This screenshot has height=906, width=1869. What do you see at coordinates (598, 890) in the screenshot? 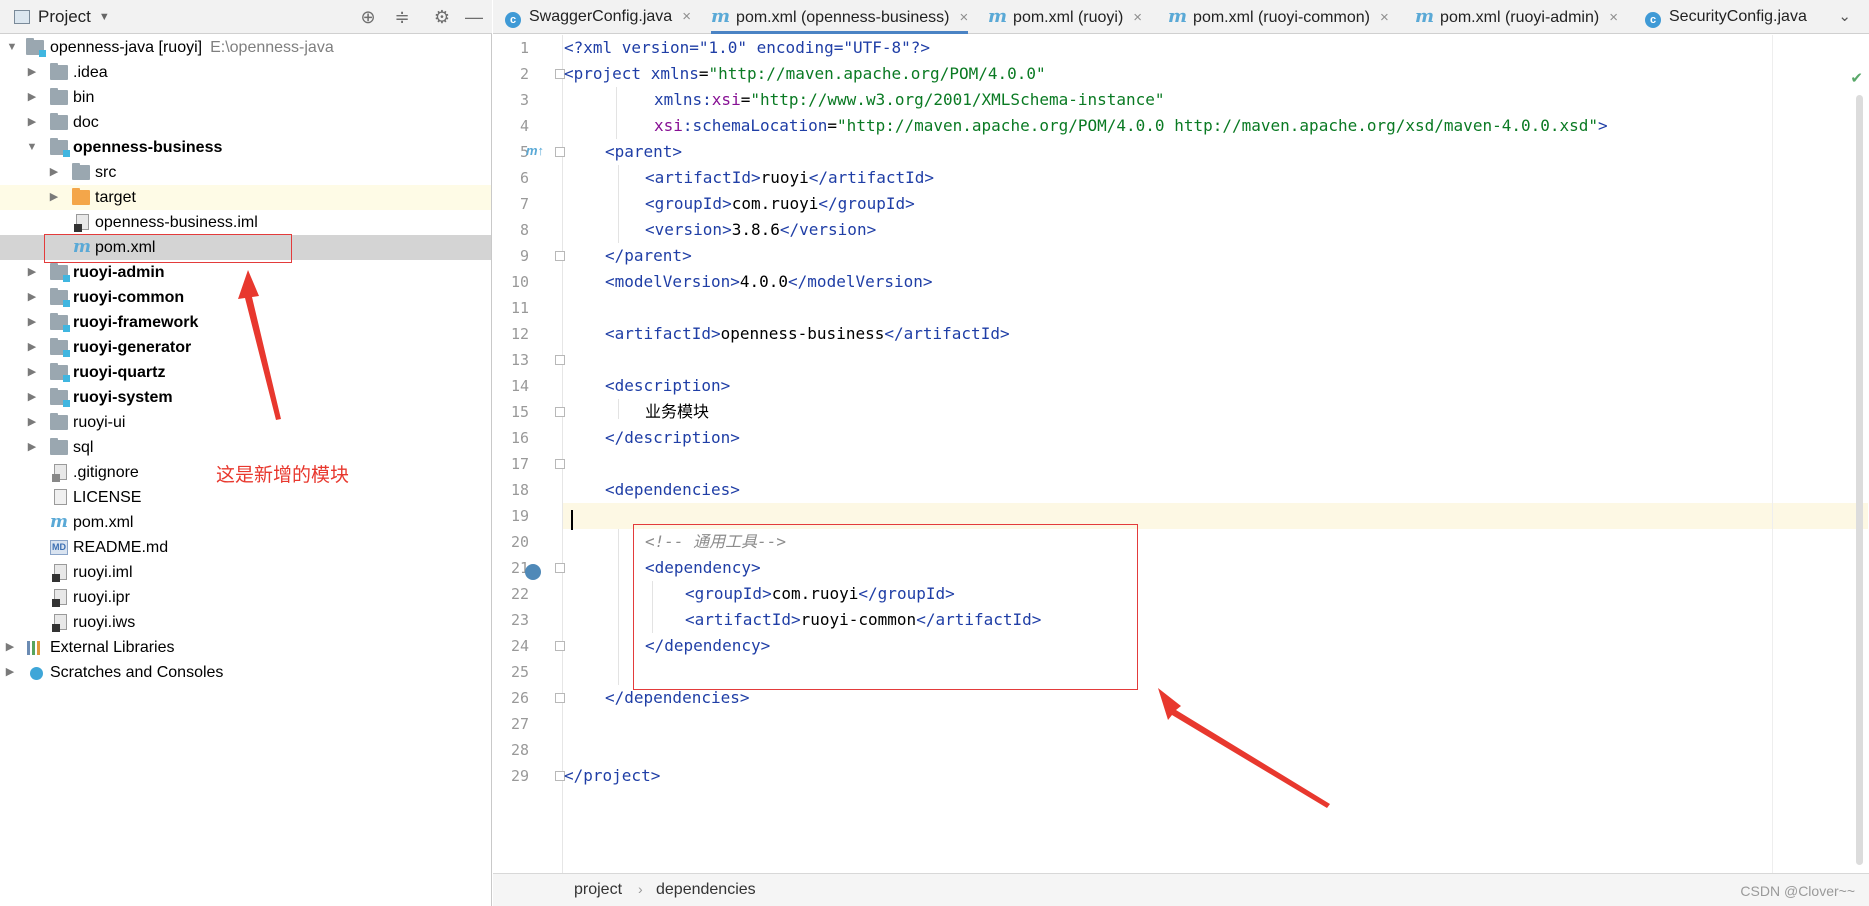
I see `breadcrumb-item-project: project` at bounding box center [598, 890].